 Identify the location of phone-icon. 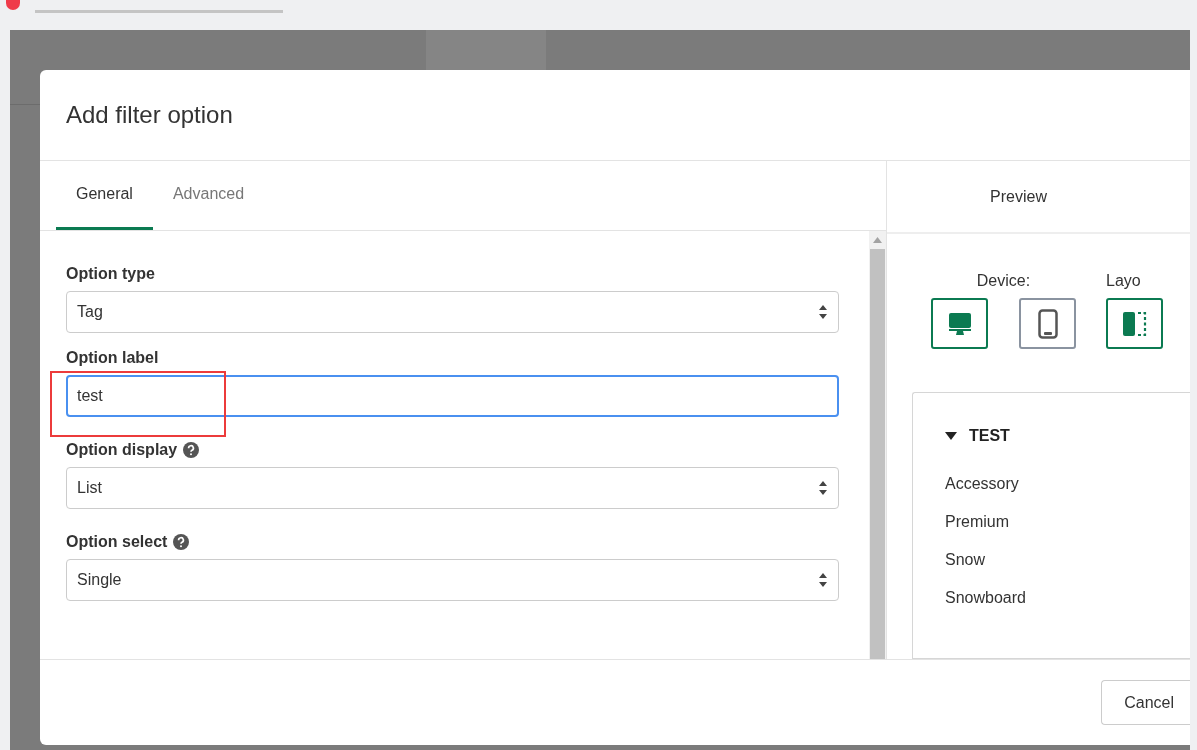
(1047, 323).